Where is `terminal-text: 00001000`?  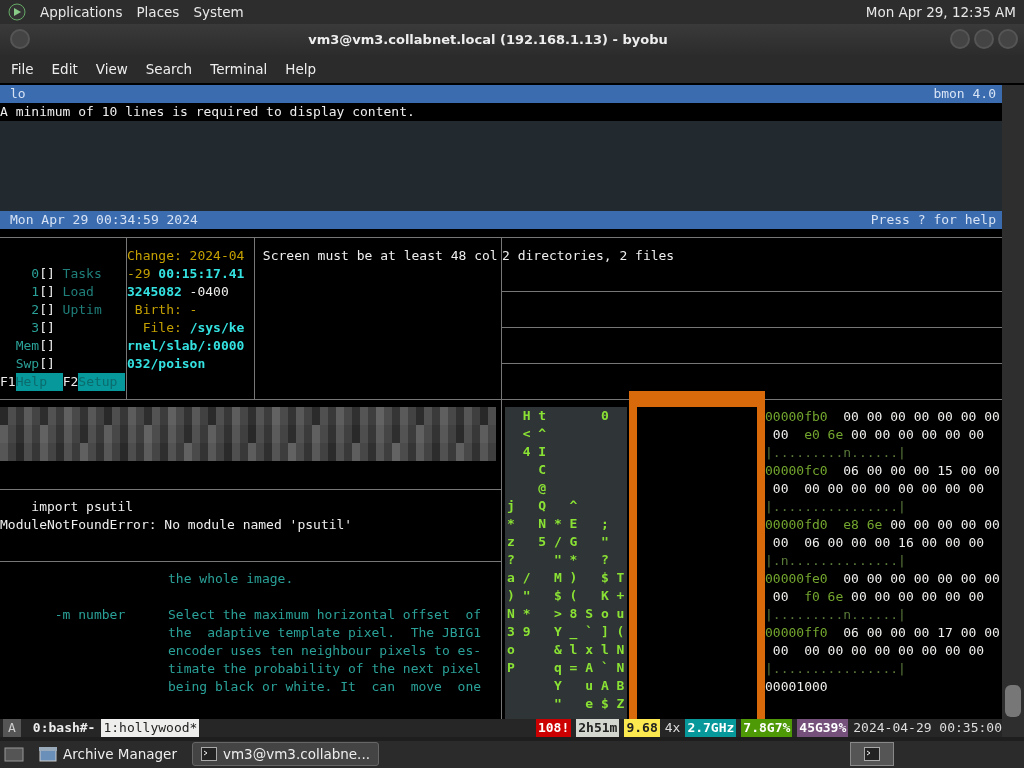
terminal-text: 00001000 is located at coordinates (796, 686).